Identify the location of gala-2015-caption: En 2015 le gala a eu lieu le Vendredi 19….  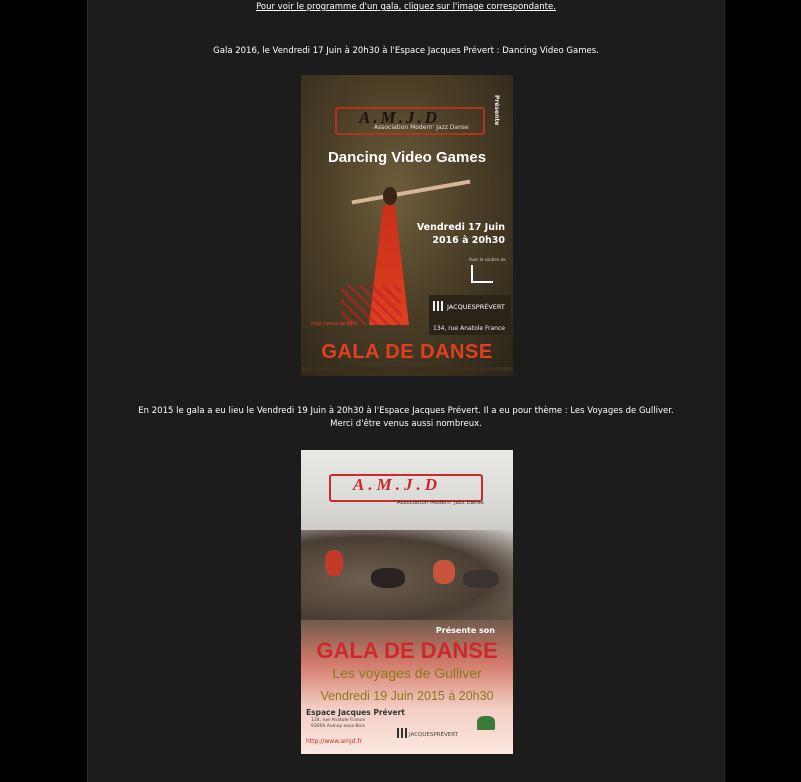
(406, 418).